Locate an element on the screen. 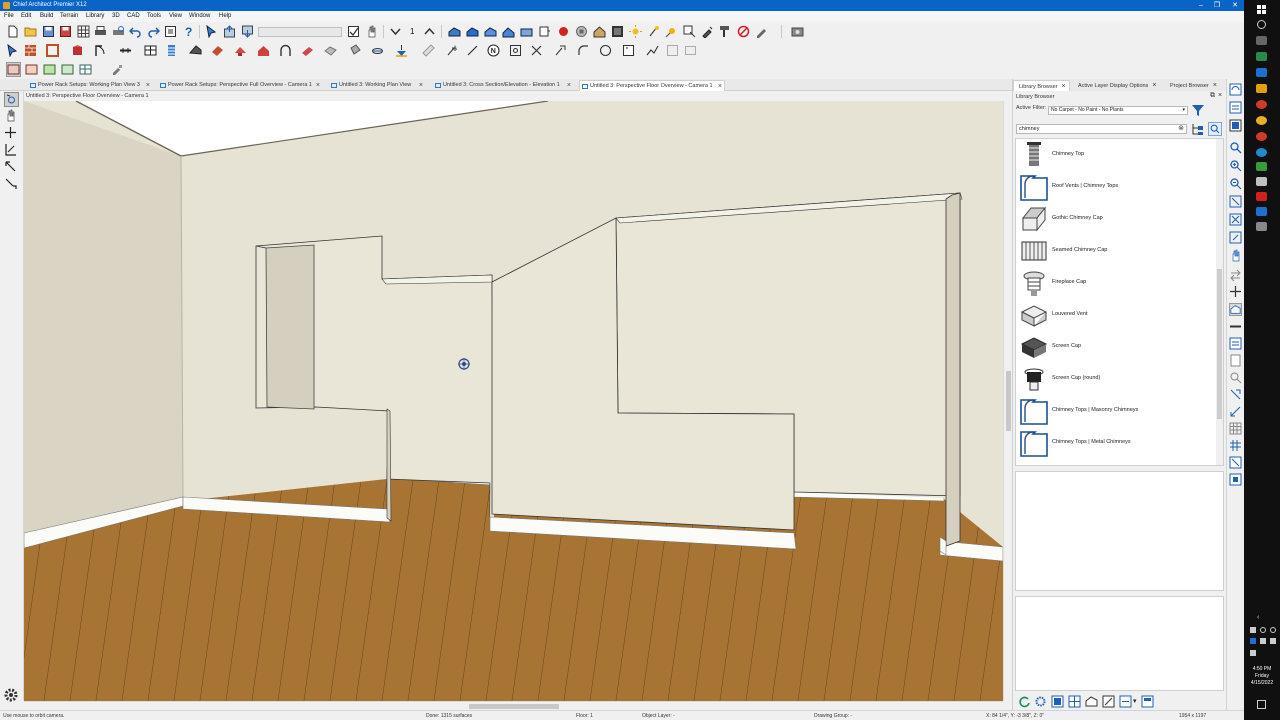  open-button is located at coordinates (30, 31).